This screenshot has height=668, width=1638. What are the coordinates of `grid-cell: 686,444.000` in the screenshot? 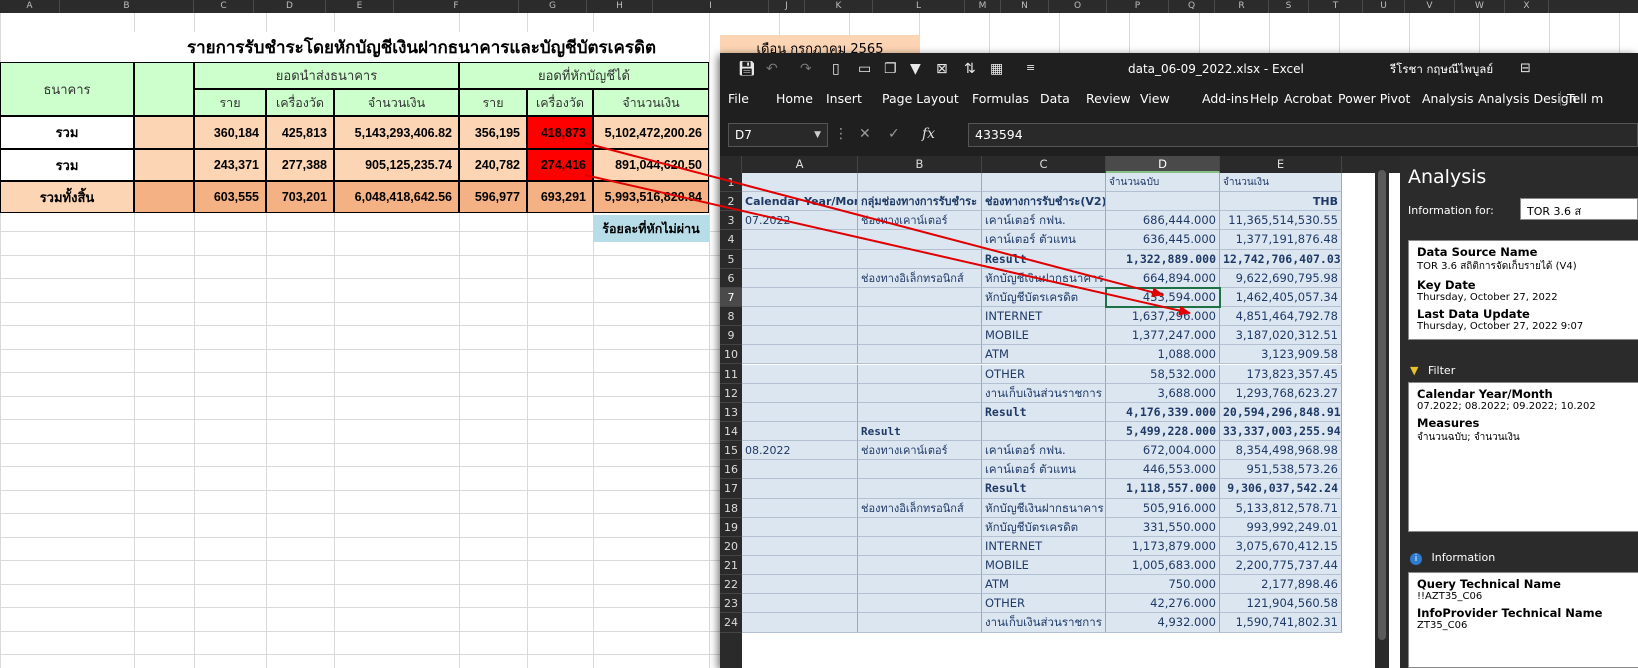 It's located at (1163, 221).